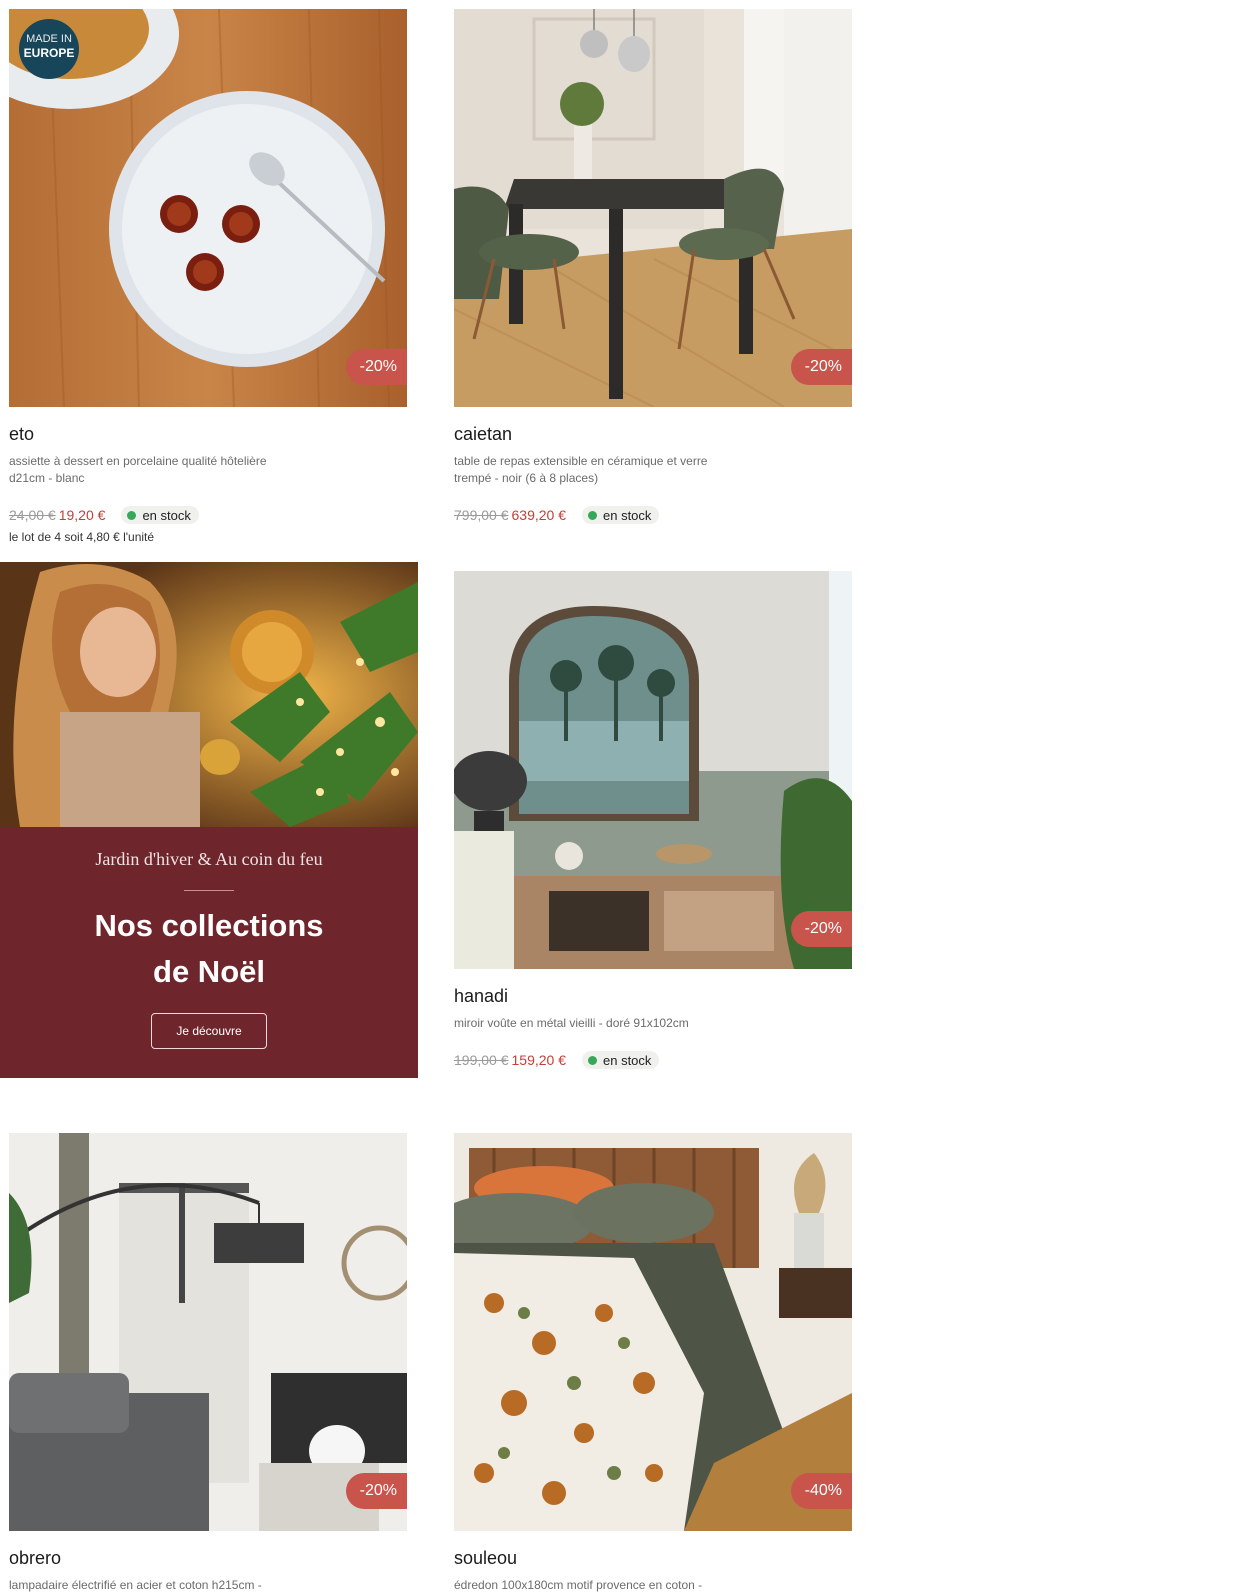  Describe the element at coordinates (208, 434) in the screenshot. I see `product-name: eto` at that location.